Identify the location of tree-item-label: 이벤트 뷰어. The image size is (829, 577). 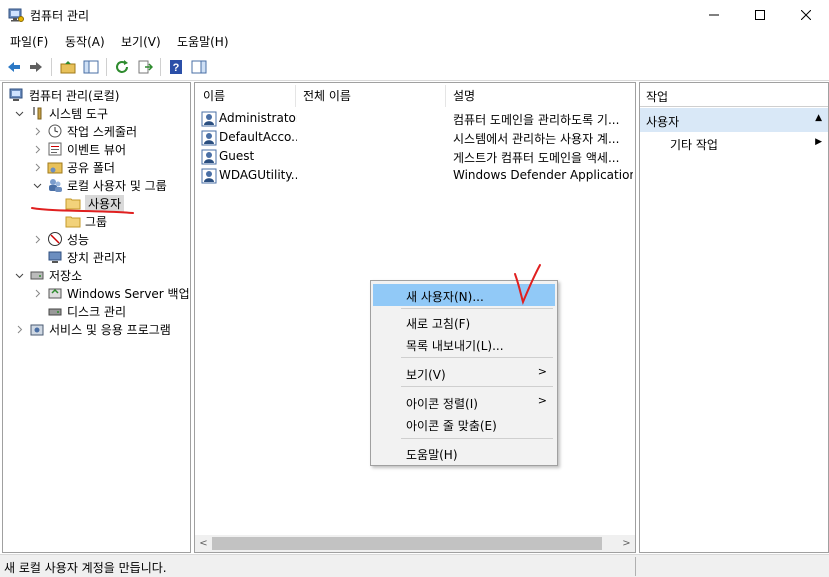
(97, 149).